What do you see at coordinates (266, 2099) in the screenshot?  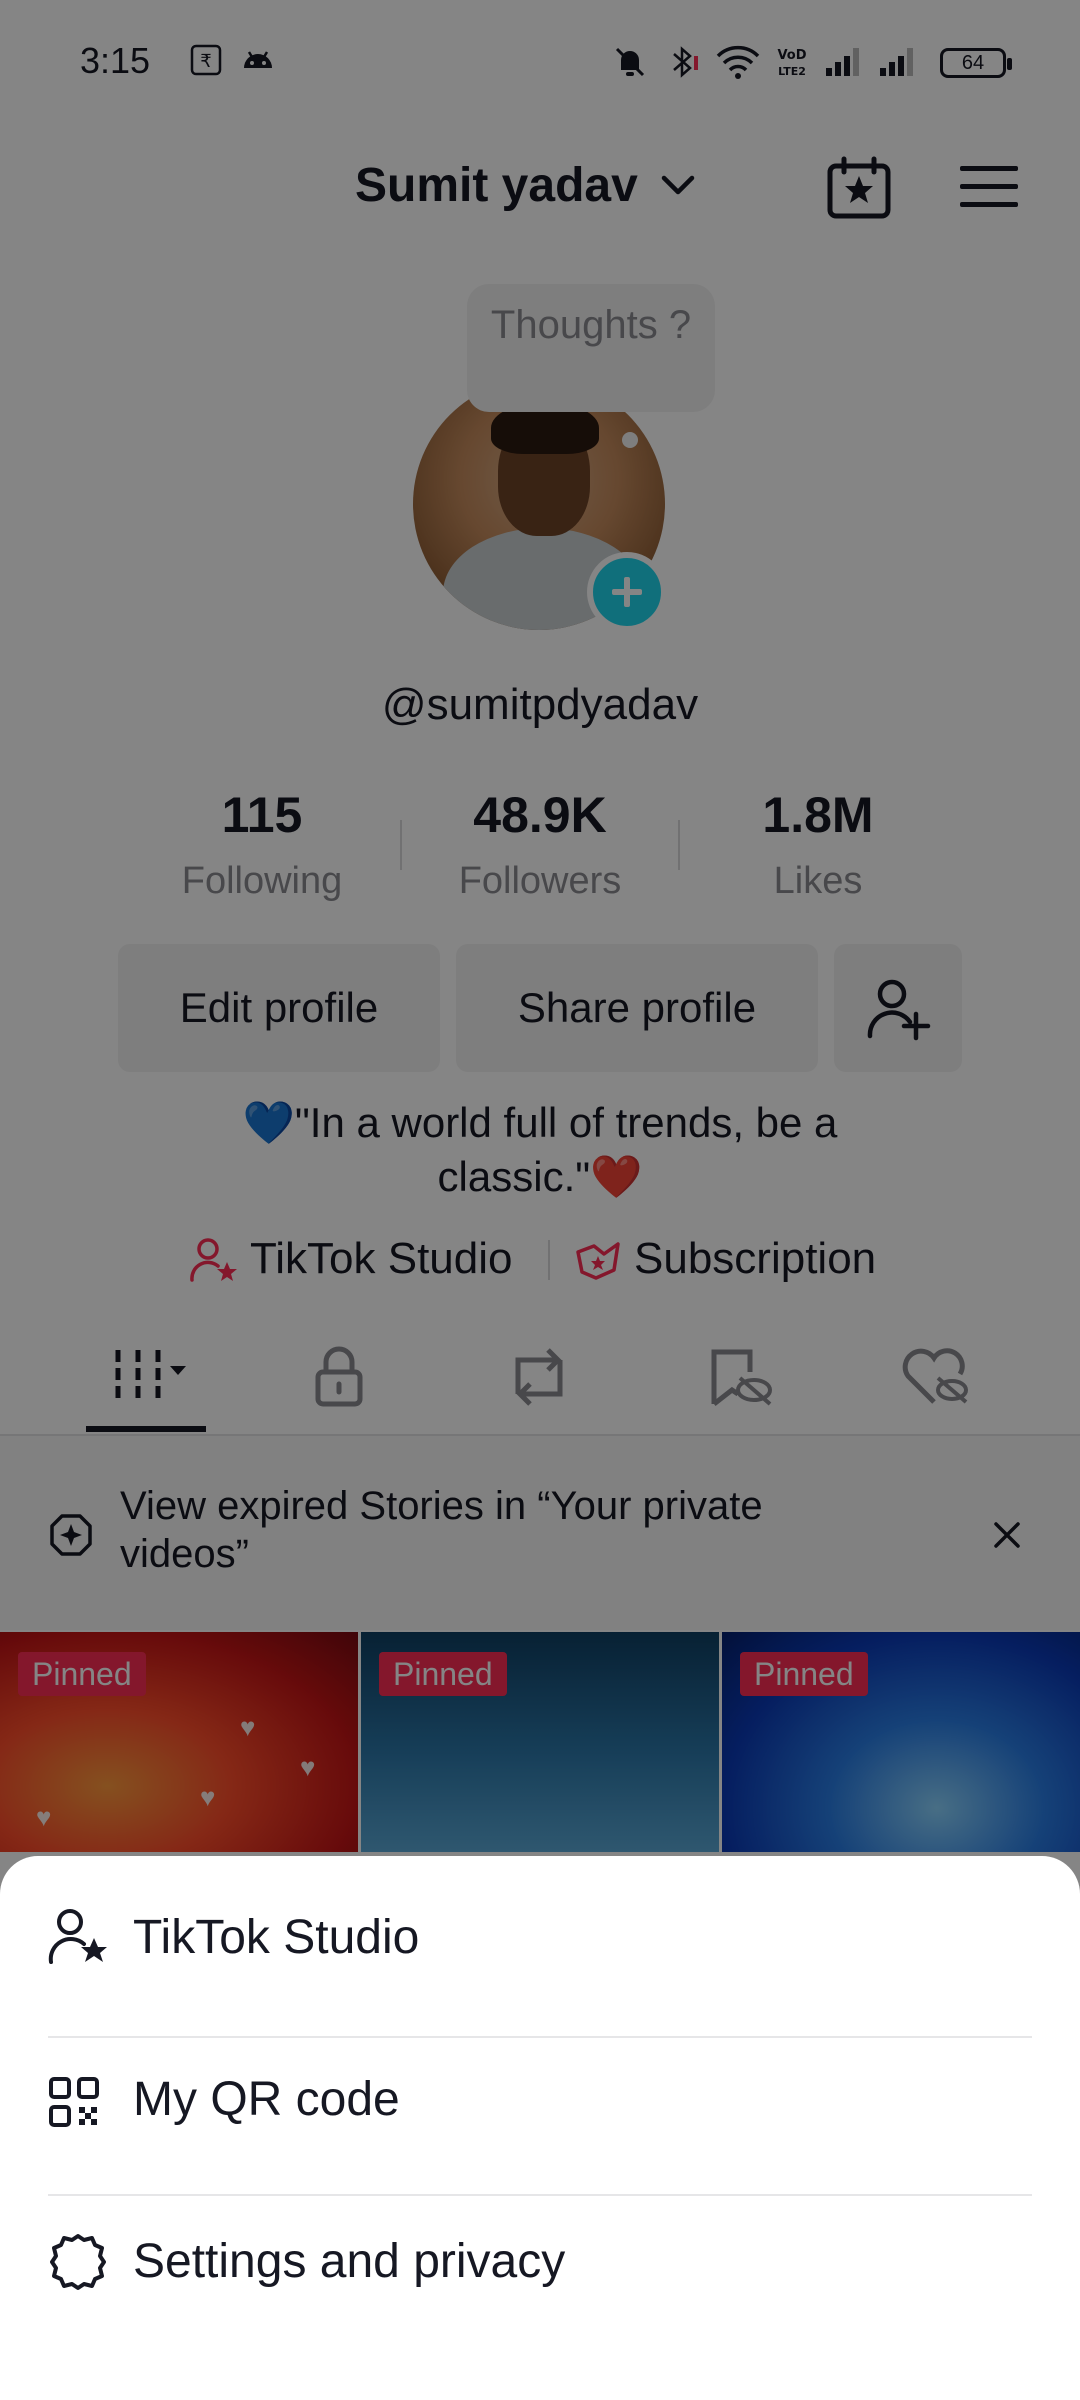 I see `menu-item-label: My QR code` at bounding box center [266, 2099].